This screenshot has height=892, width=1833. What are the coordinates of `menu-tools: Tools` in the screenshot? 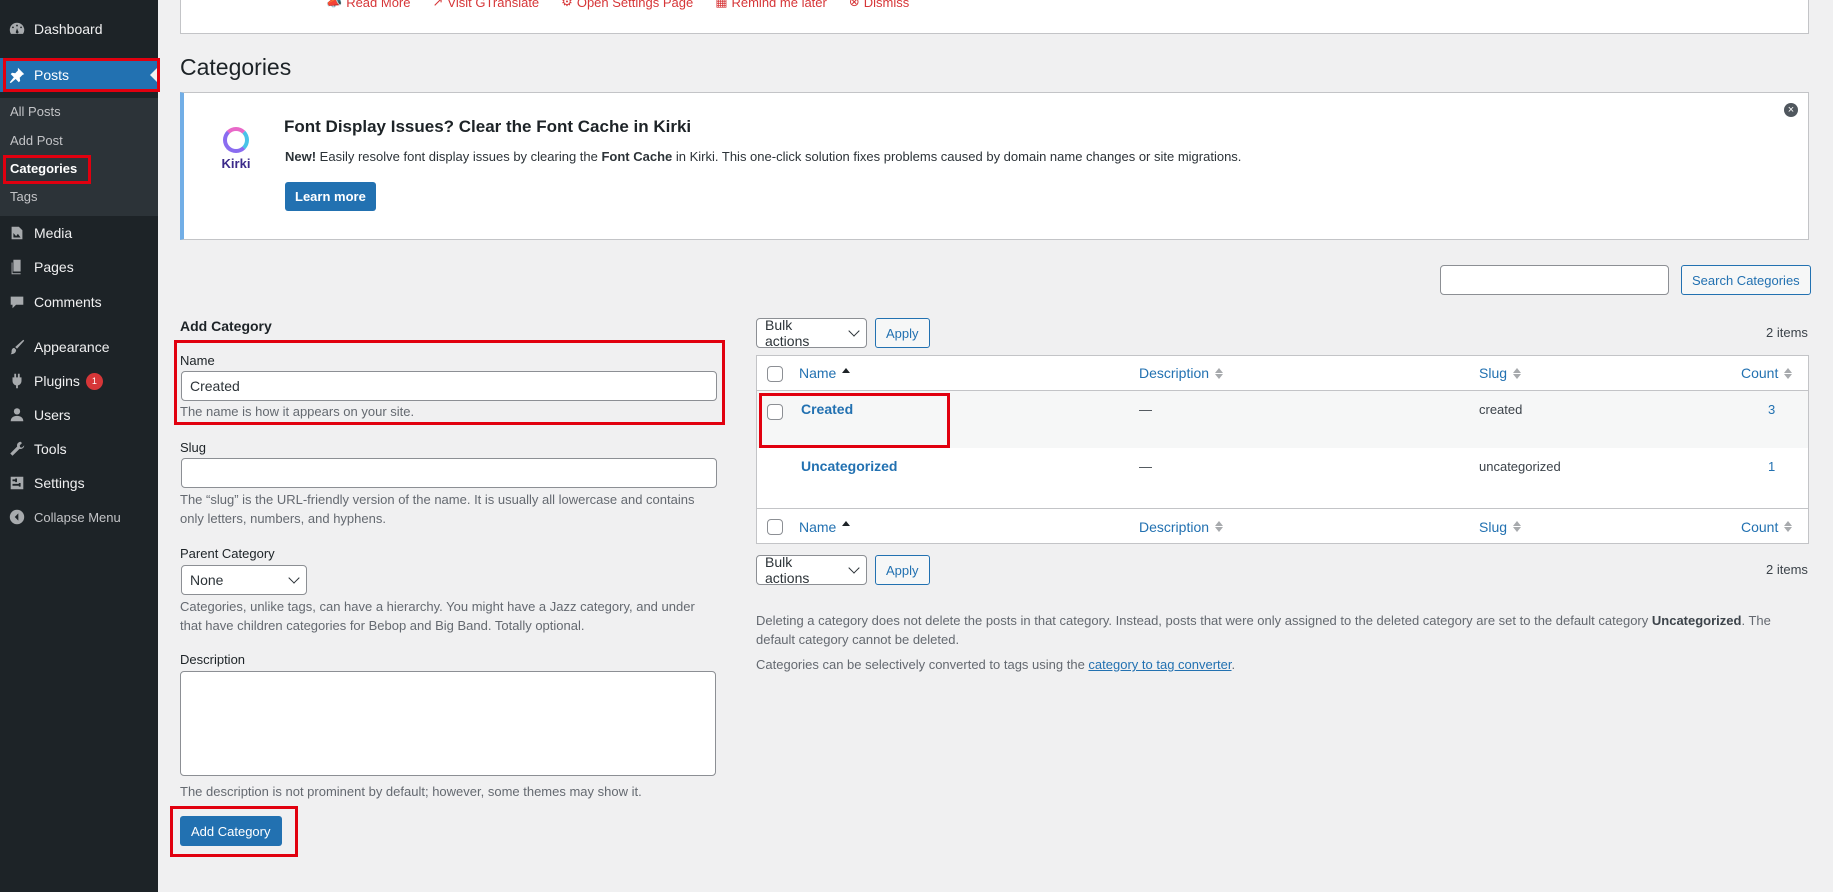 It's located at (79, 449).